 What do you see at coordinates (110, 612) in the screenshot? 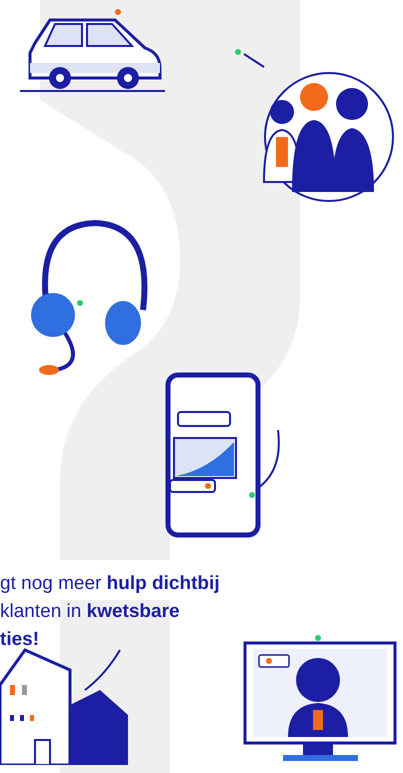
I see `tagline-text: gt nog meer hulp dichtbij klanten in kwetsbare ties!` at bounding box center [110, 612].